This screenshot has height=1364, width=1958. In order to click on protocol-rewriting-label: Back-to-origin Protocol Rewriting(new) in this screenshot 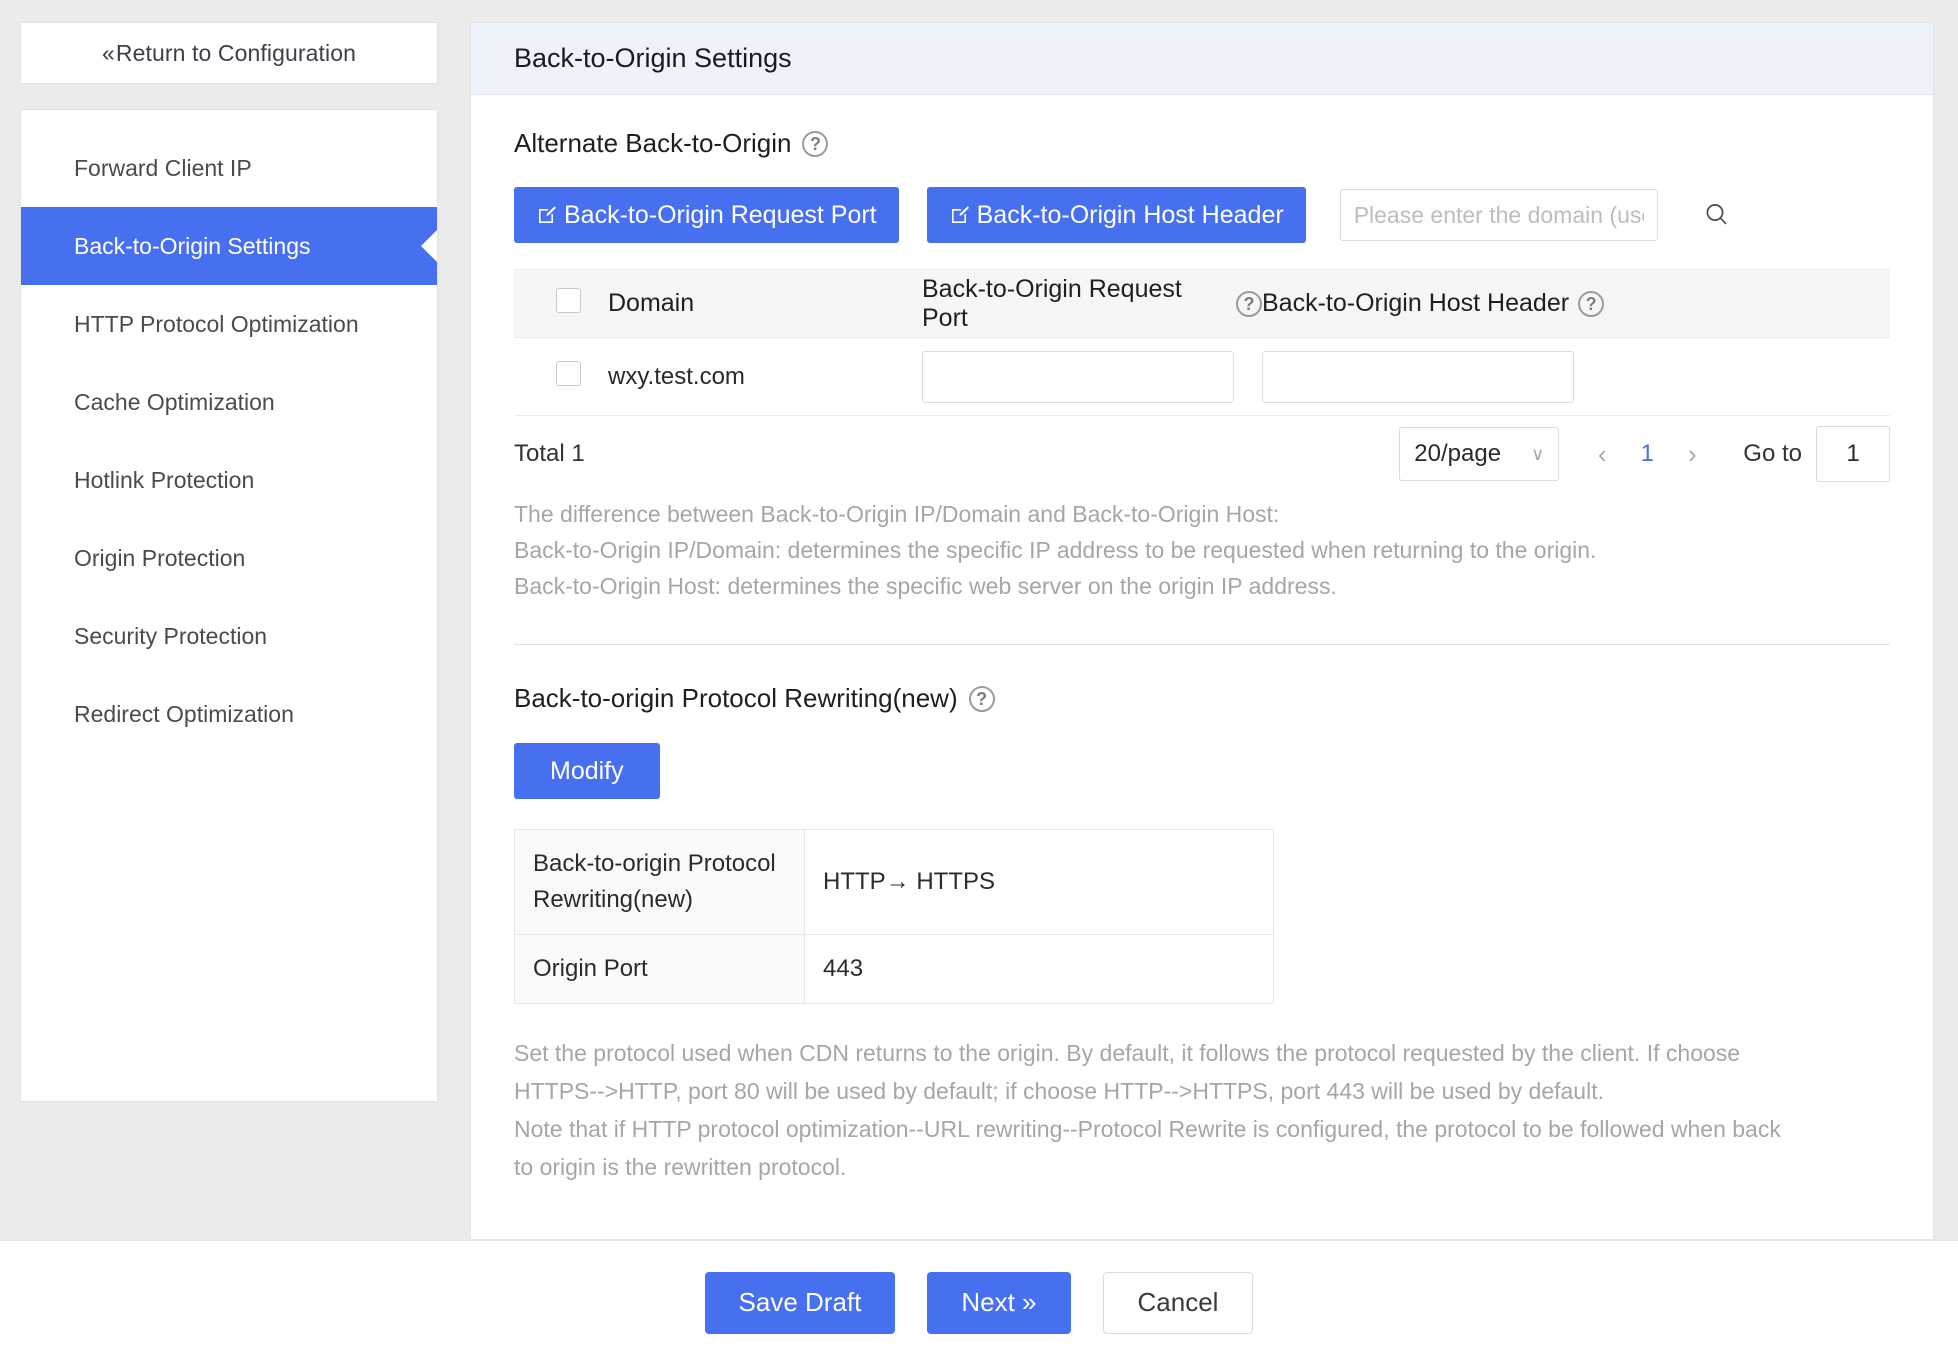, I will do `click(736, 698)`.